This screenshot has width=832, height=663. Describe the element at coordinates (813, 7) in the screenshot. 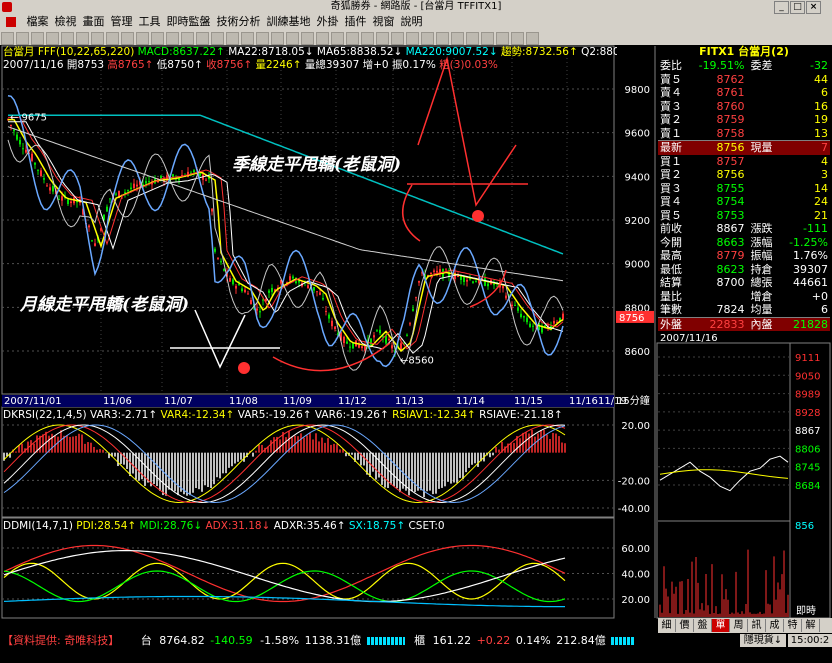

I see `close-button: ×` at that location.